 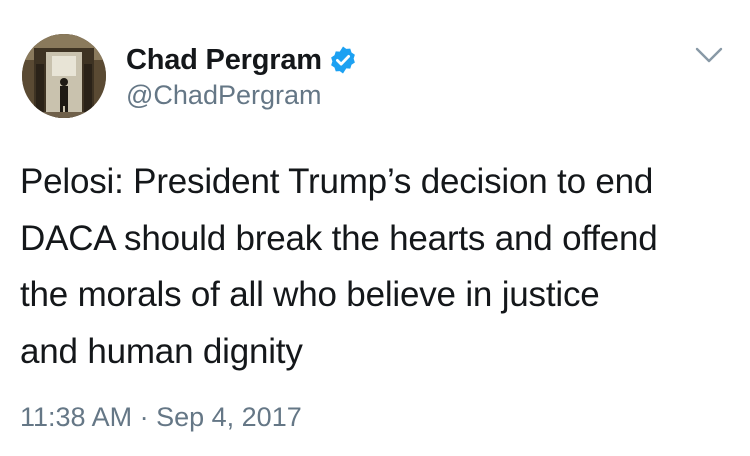 What do you see at coordinates (343, 60) in the screenshot?
I see `verified-badge-icon` at bounding box center [343, 60].